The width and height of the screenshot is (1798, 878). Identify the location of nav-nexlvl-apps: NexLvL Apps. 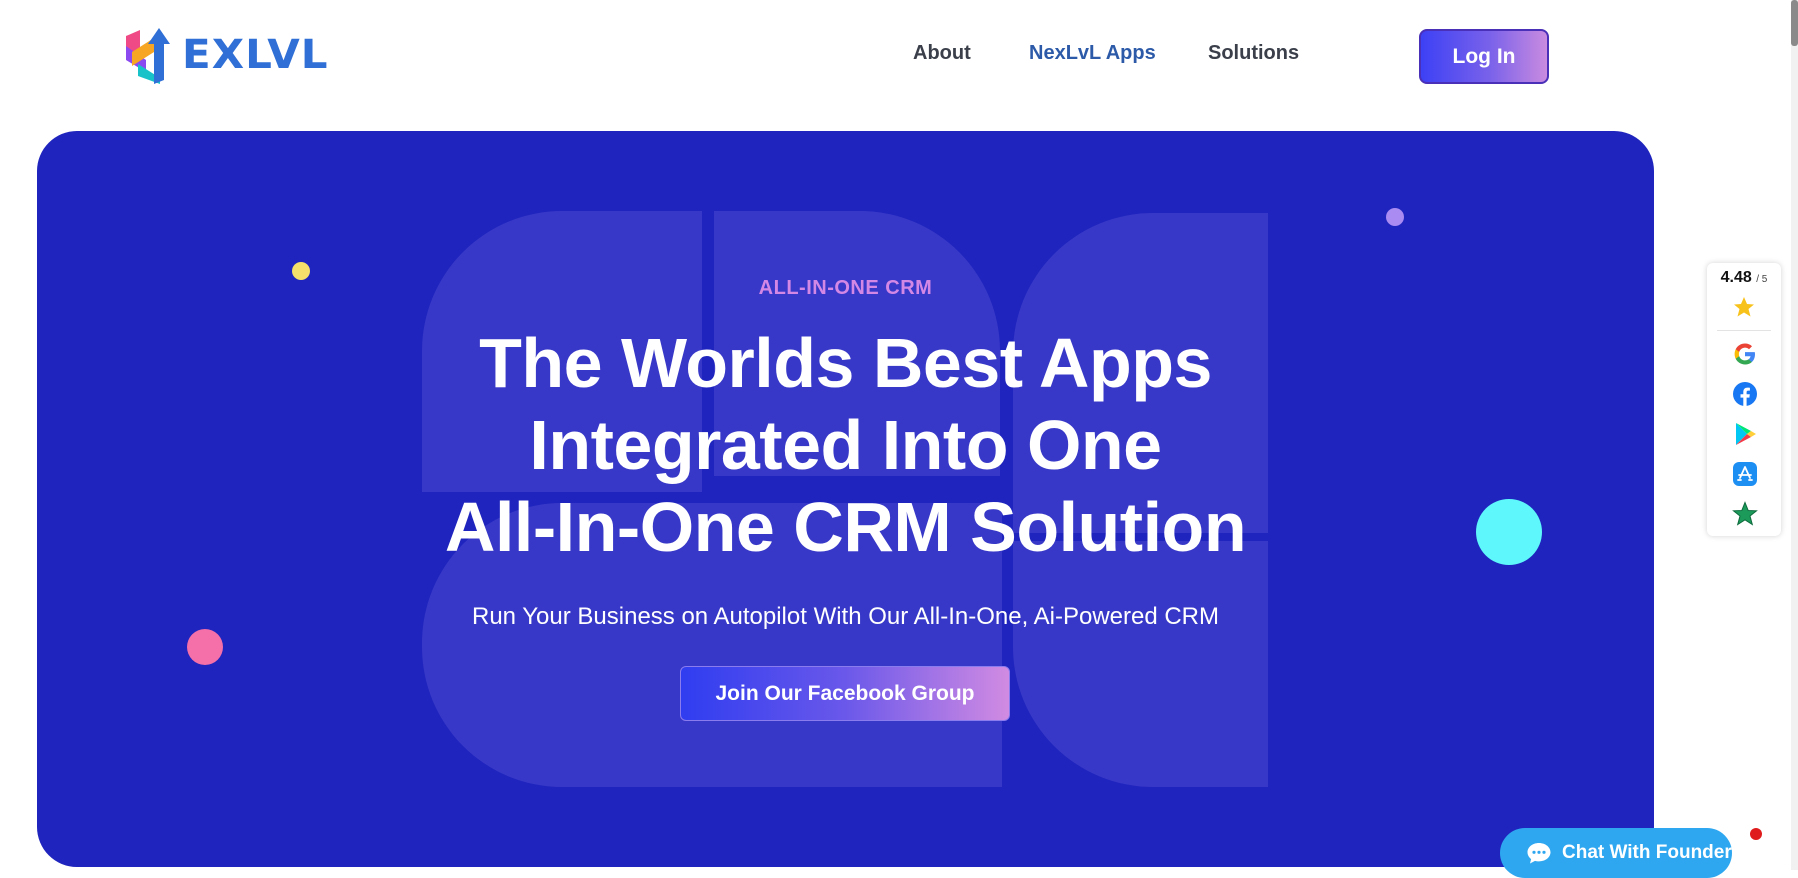
(1092, 53).